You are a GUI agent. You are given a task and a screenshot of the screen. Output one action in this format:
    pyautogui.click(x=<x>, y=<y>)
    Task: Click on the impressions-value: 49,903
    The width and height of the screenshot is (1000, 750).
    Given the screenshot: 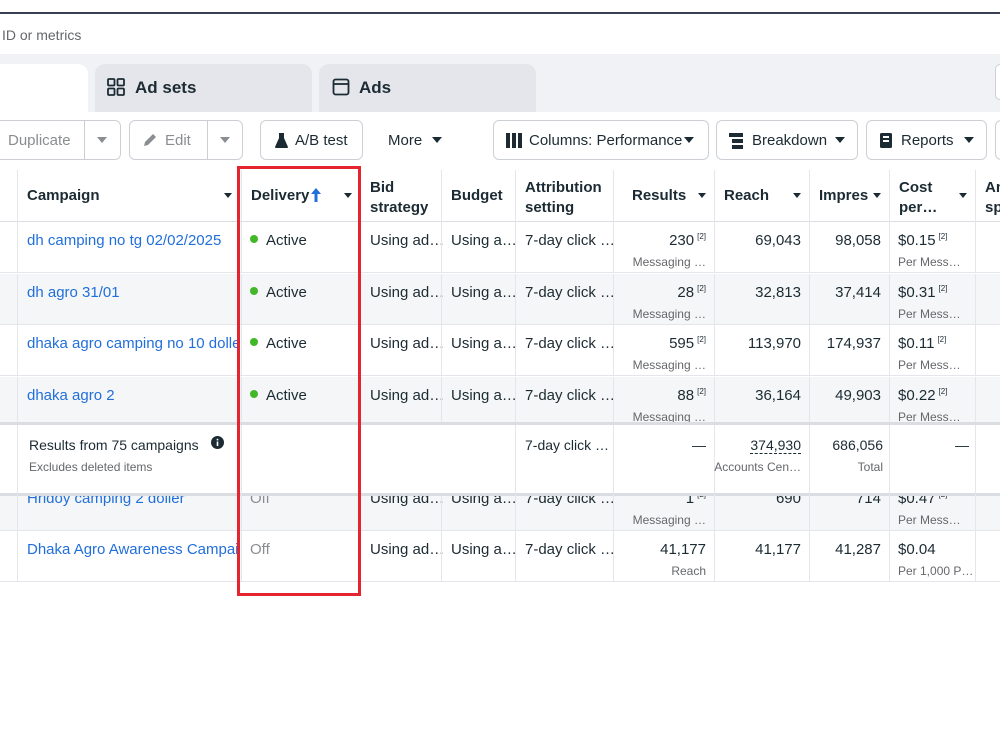 What is the action you would take?
    pyautogui.click(x=858, y=395)
    